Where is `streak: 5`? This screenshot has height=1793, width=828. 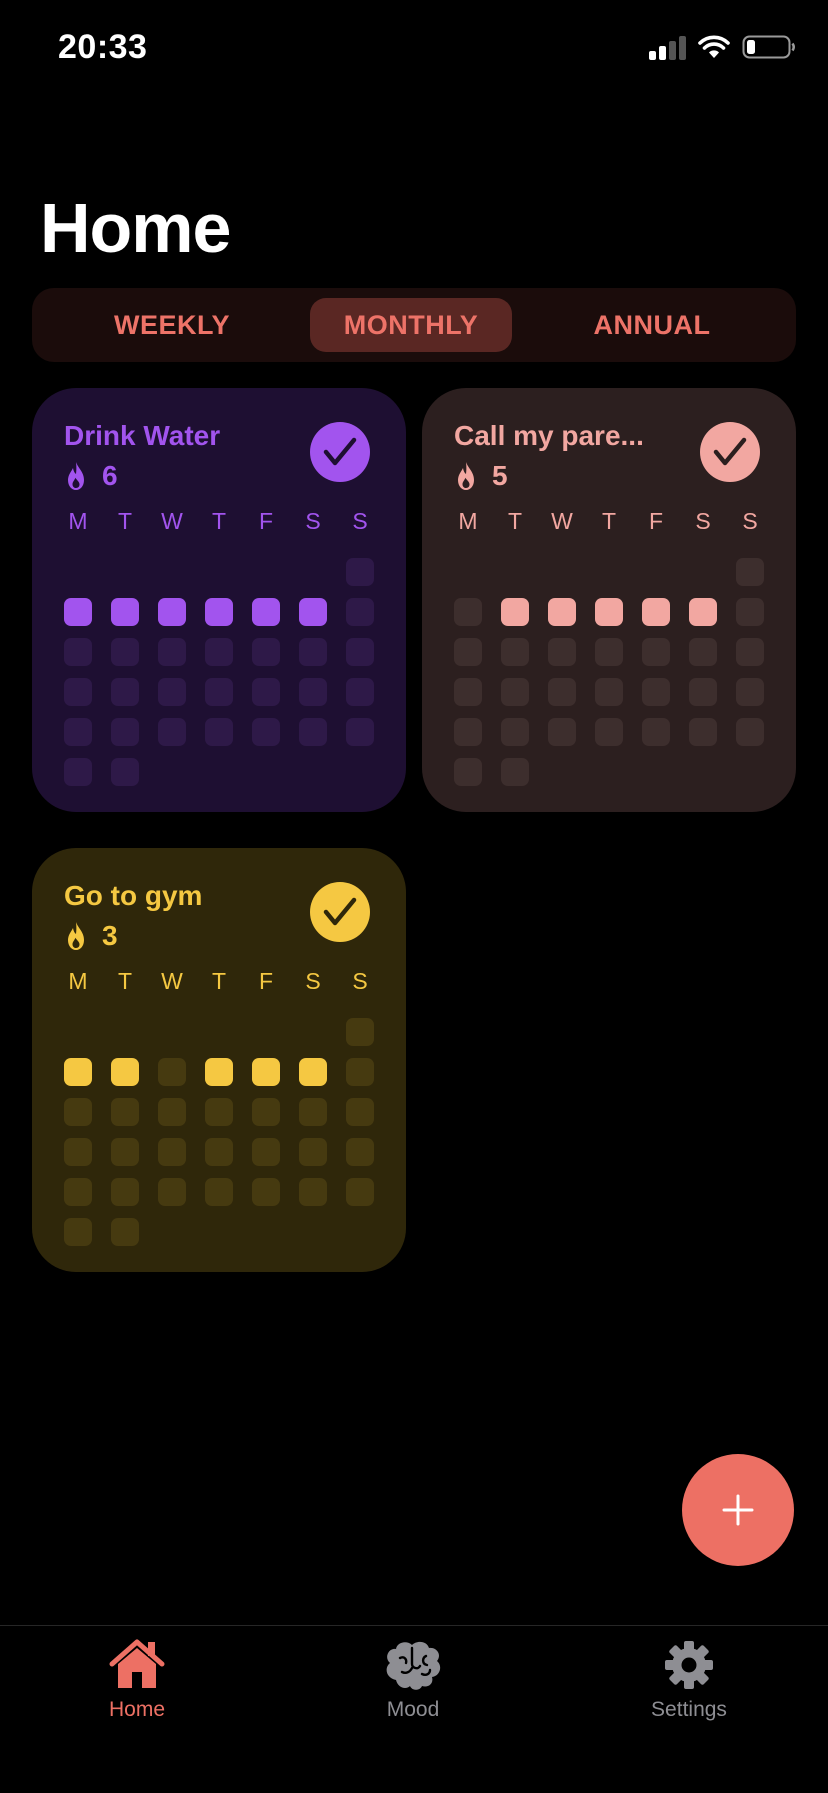
streak: 5 is located at coordinates (481, 476).